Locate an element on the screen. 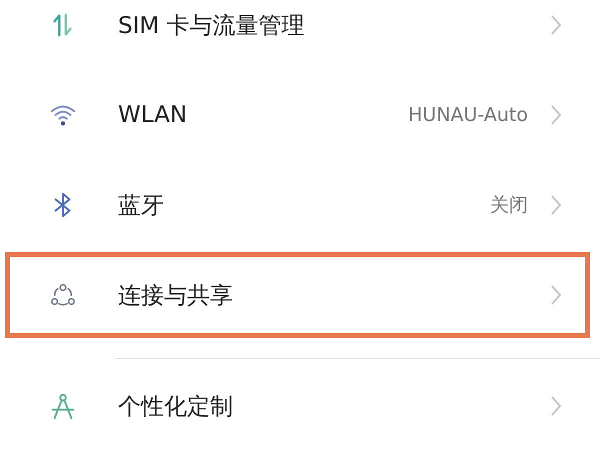 Image resolution: width=600 pixels, height=450 pixels. item-value: 关闭 is located at coordinates (509, 205).